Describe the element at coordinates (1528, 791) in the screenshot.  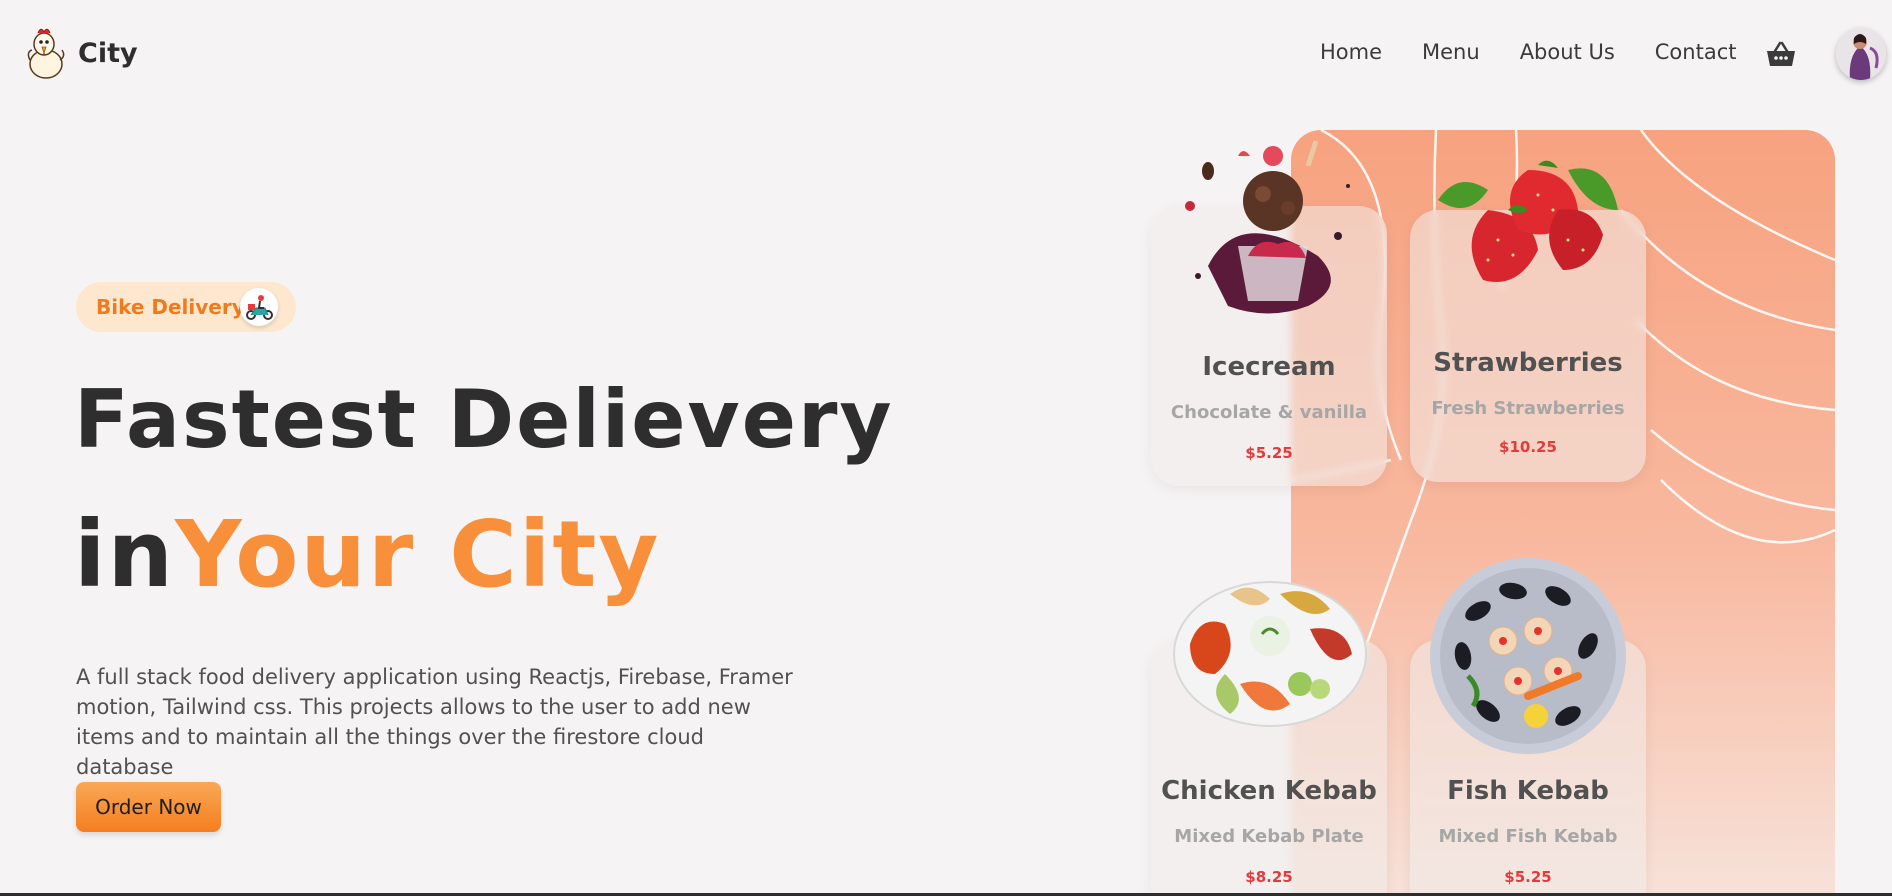
I see `card-title: Fish Kebab` at that location.